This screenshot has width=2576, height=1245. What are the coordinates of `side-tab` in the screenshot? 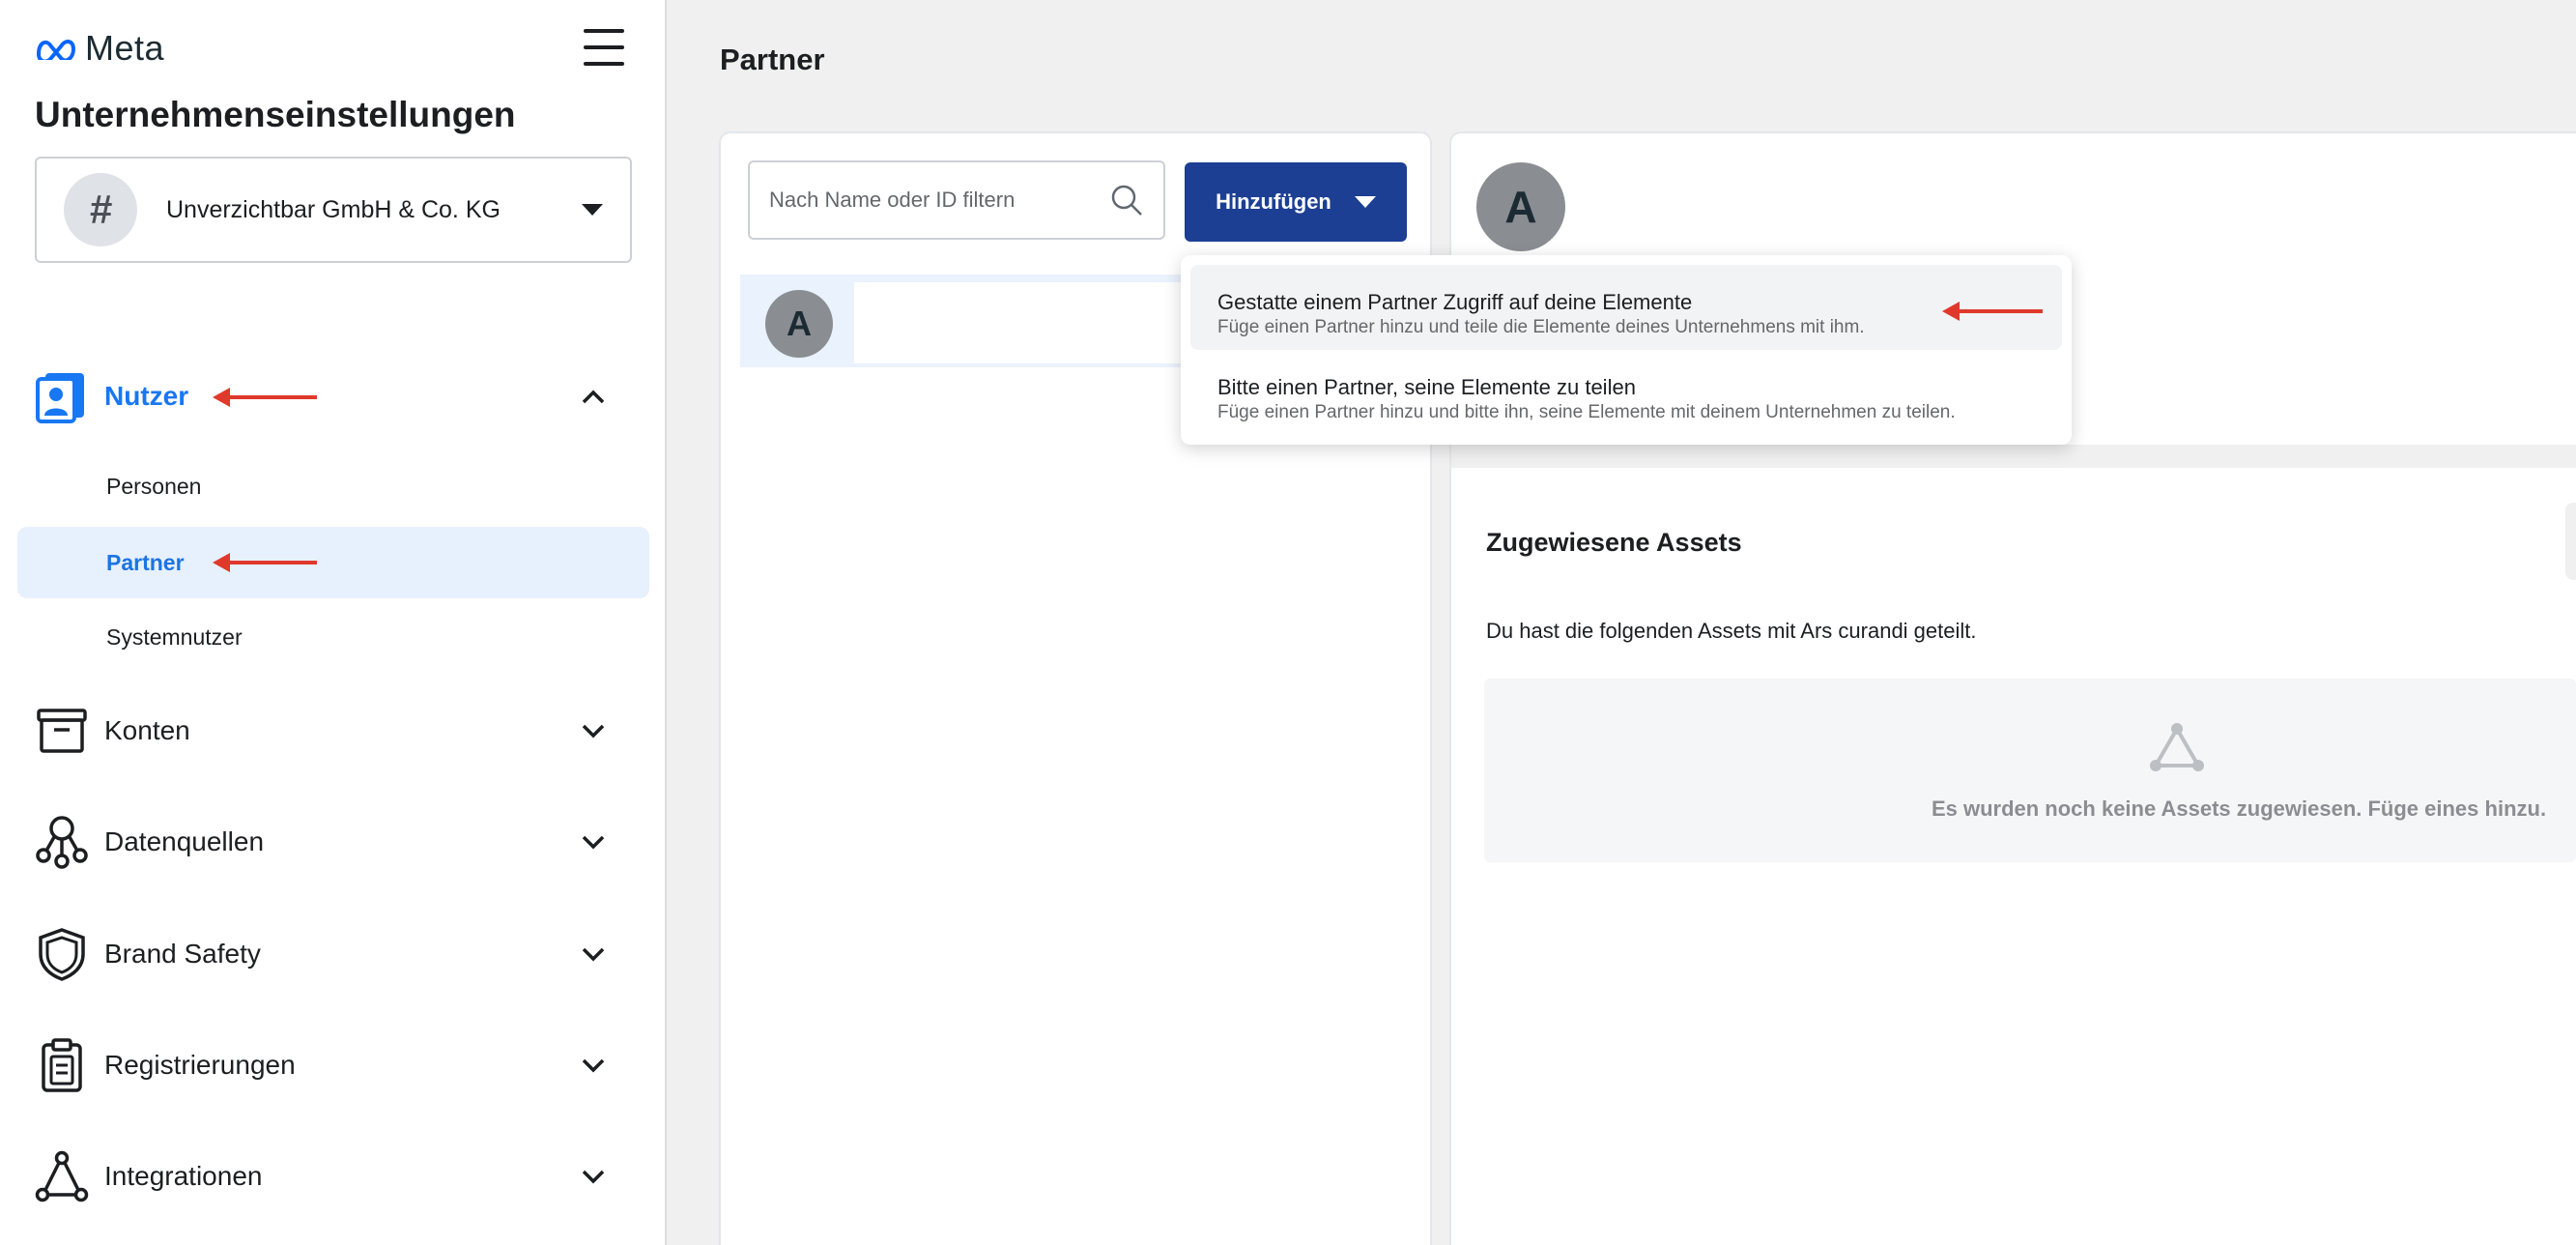 It's located at (2570, 541).